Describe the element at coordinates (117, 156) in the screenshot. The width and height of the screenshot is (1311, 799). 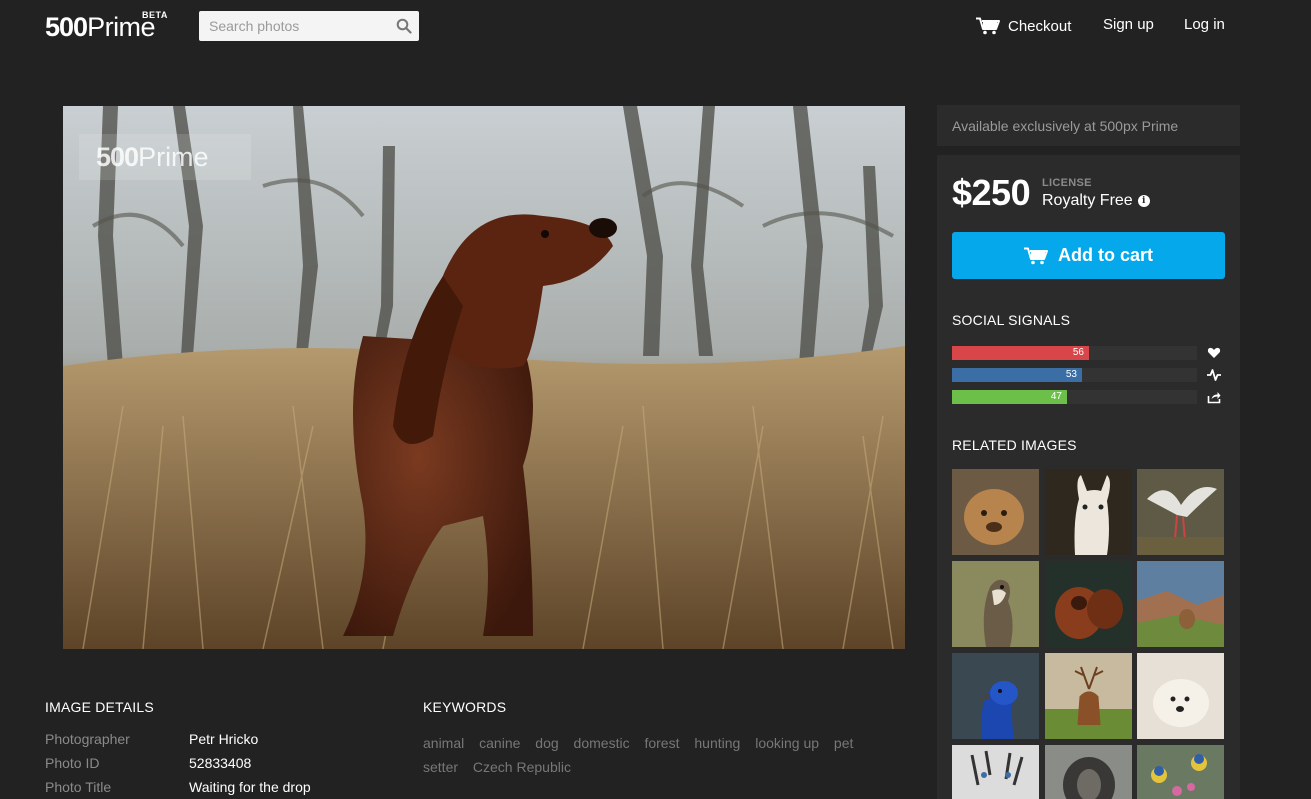
I see `watermark-number: 500` at that location.